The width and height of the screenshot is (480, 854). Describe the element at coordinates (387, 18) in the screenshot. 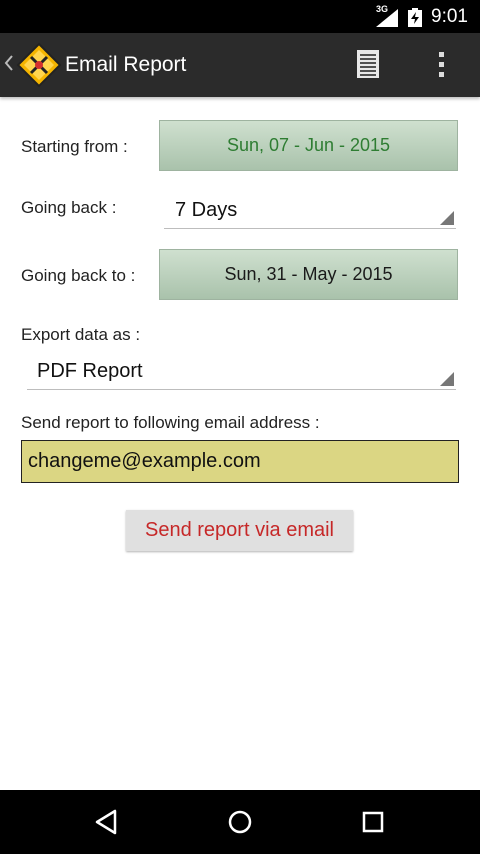

I see `signal-icon` at that location.